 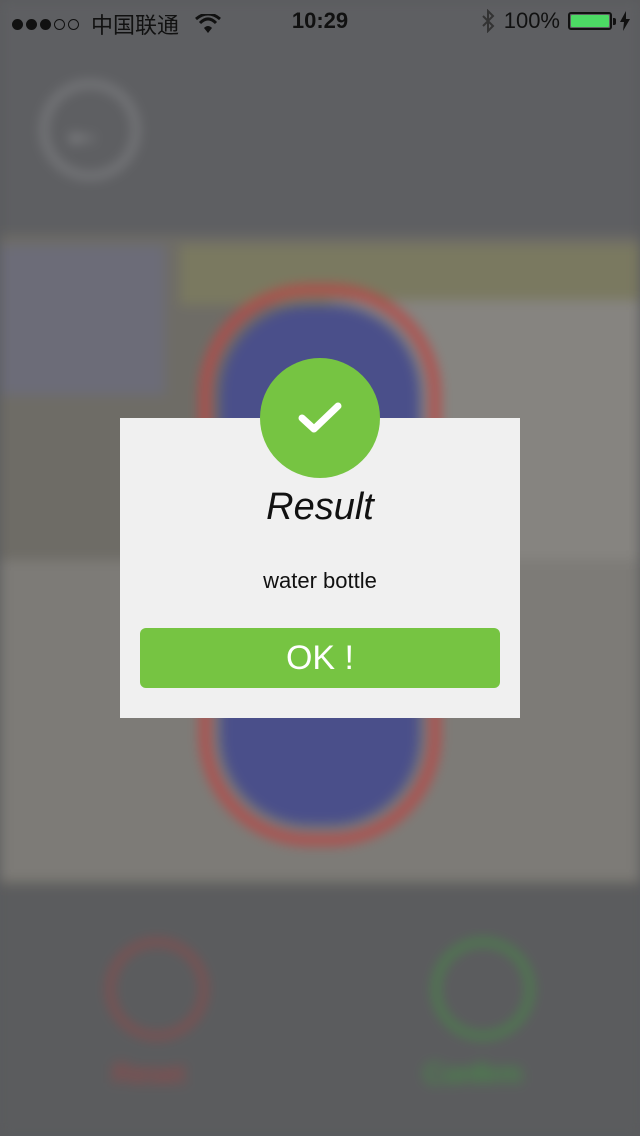 I want to click on dialog-message: water bottle, so click(x=320, y=580).